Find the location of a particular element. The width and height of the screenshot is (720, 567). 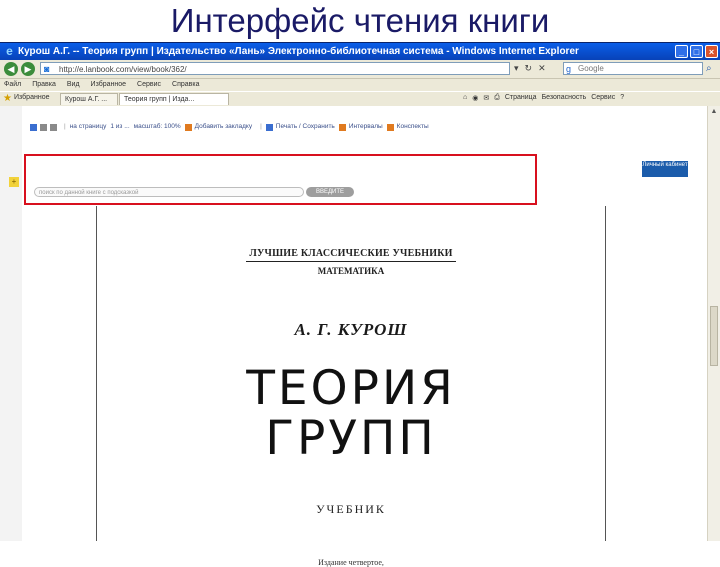

expand-panel-icon: + is located at coordinates (14, 182).